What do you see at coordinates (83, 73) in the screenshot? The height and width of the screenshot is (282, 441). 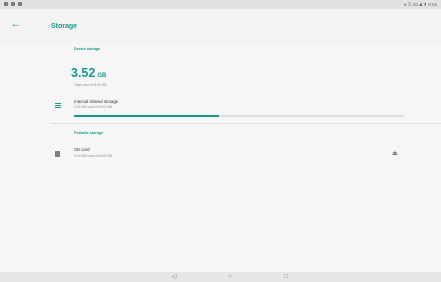 I see `used-value: 3.52` at bounding box center [83, 73].